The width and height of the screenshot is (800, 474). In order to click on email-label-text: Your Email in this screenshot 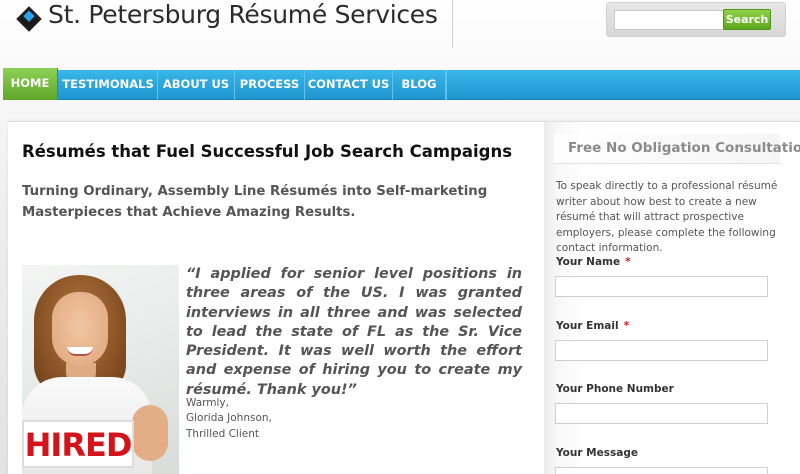, I will do `click(587, 326)`.